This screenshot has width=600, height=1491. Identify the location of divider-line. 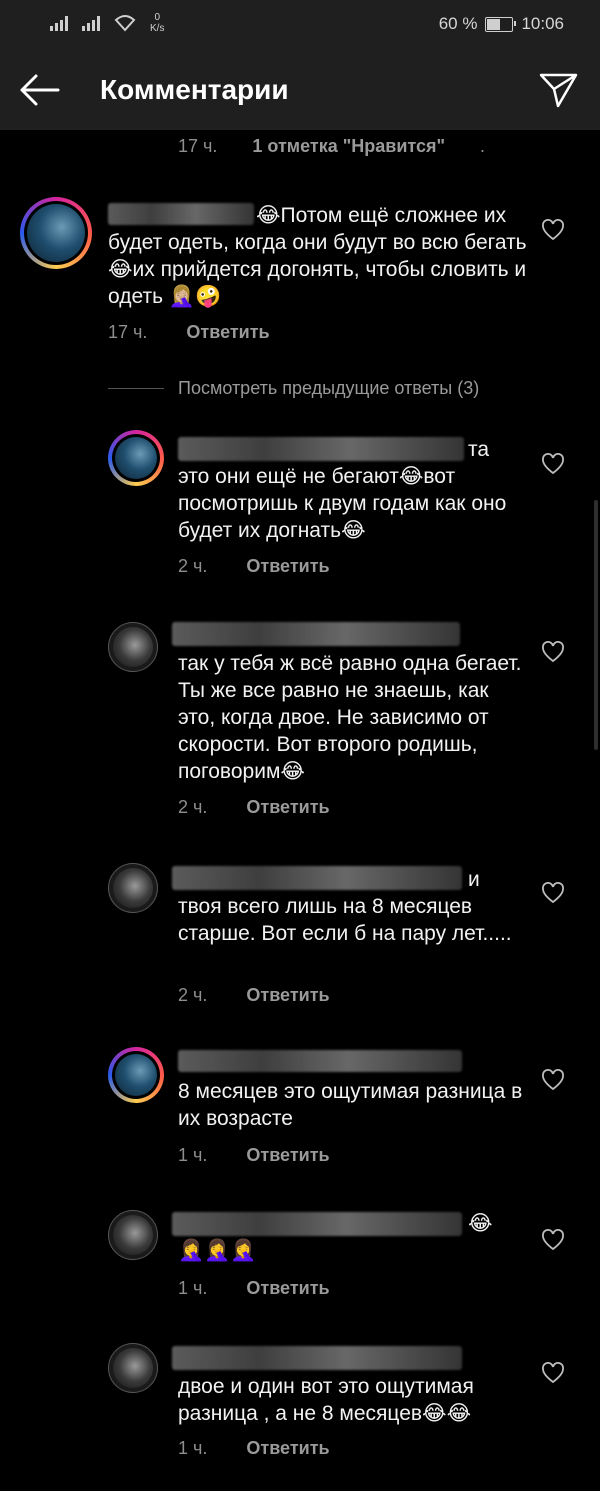
(136, 388).